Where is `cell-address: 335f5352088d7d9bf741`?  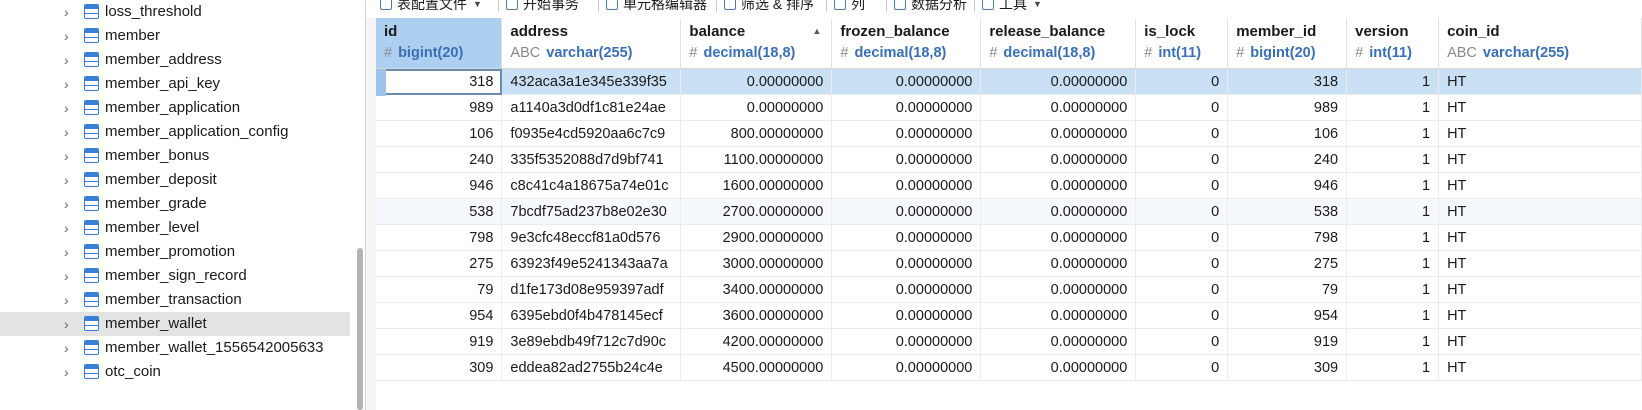 cell-address: 335f5352088d7d9bf741 is located at coordinates (591, 159).